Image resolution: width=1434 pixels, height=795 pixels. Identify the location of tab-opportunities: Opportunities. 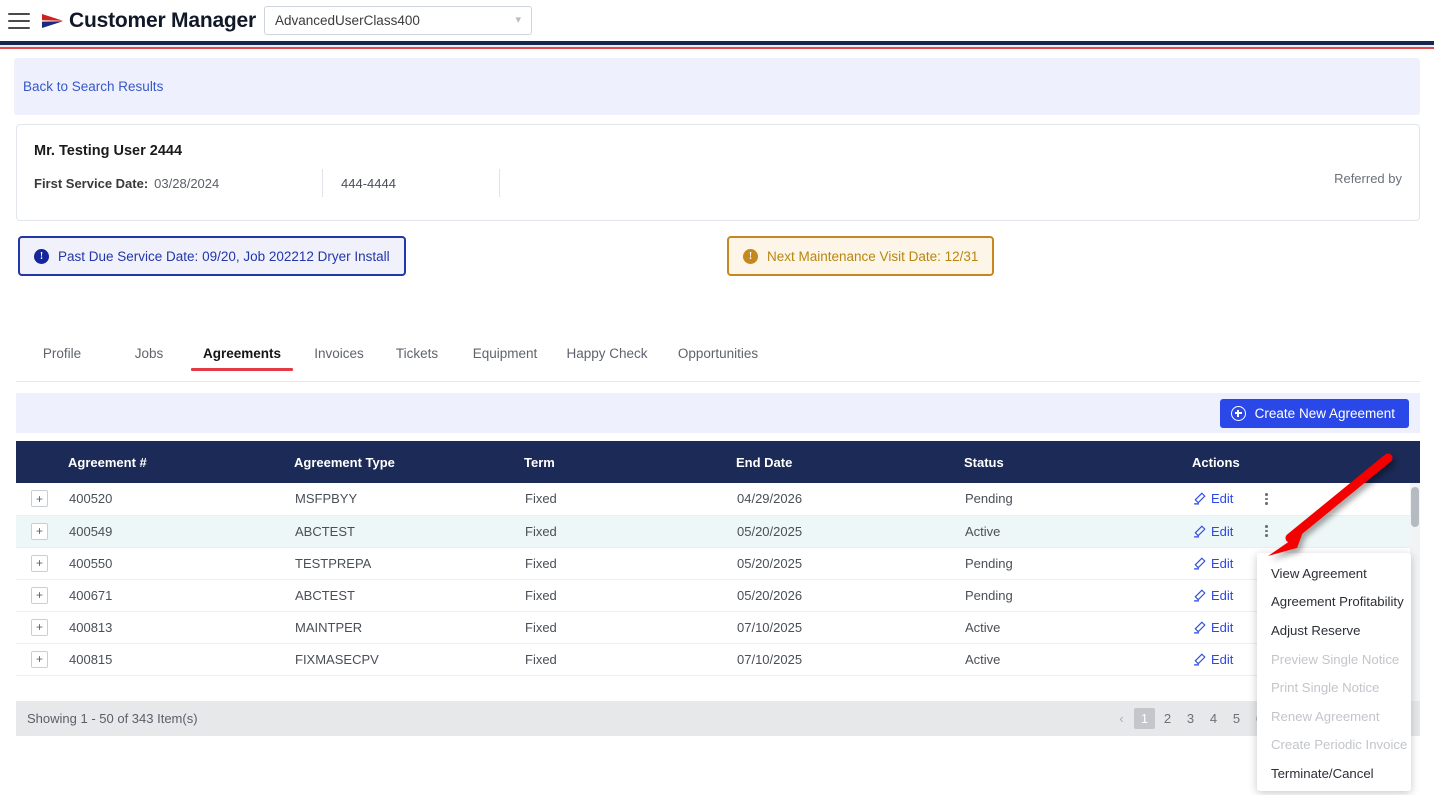
(718, 357).